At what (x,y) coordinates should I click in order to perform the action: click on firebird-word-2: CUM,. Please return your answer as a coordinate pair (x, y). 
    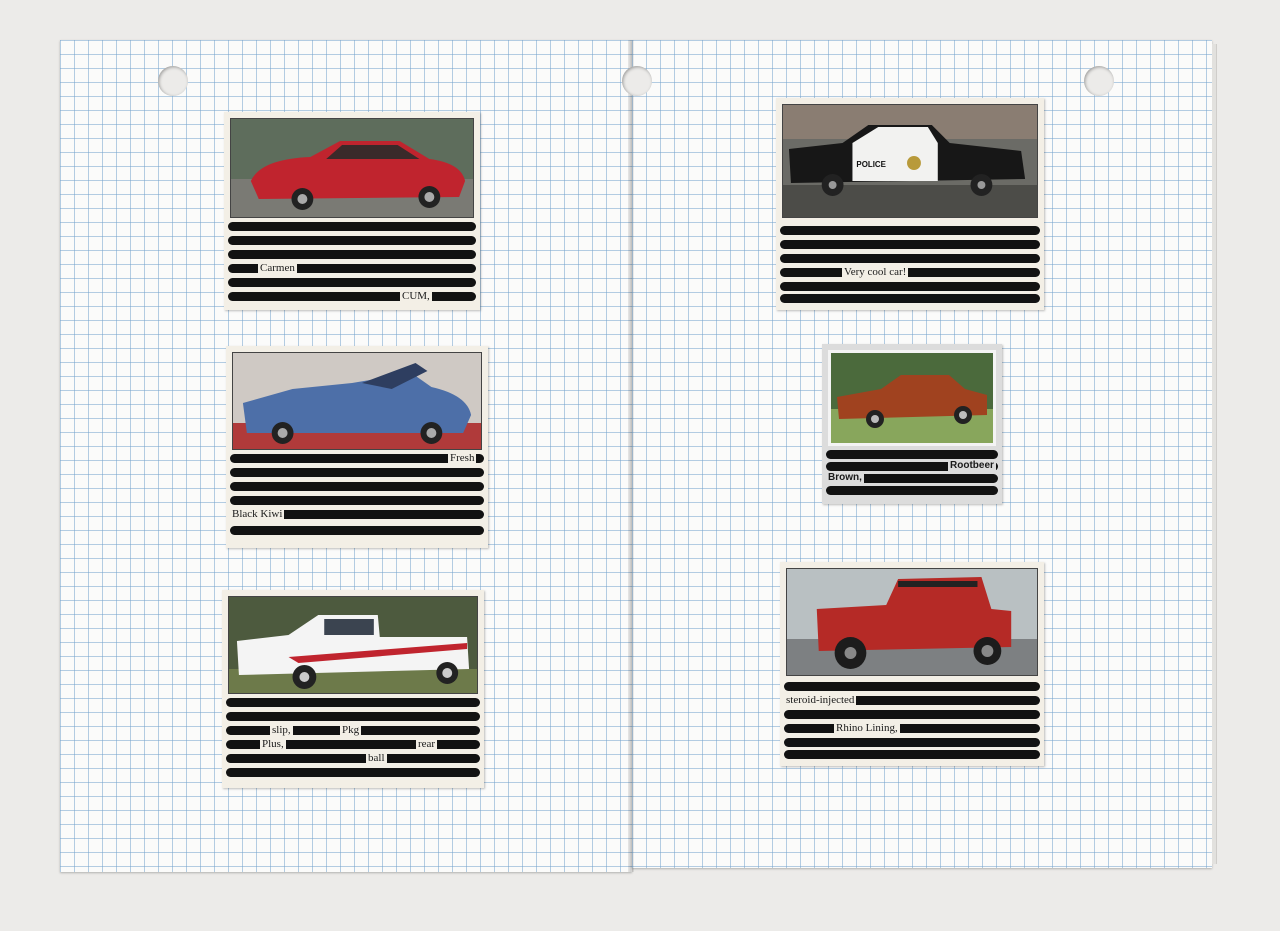
    Looking at the image, I should click on (416, 296).